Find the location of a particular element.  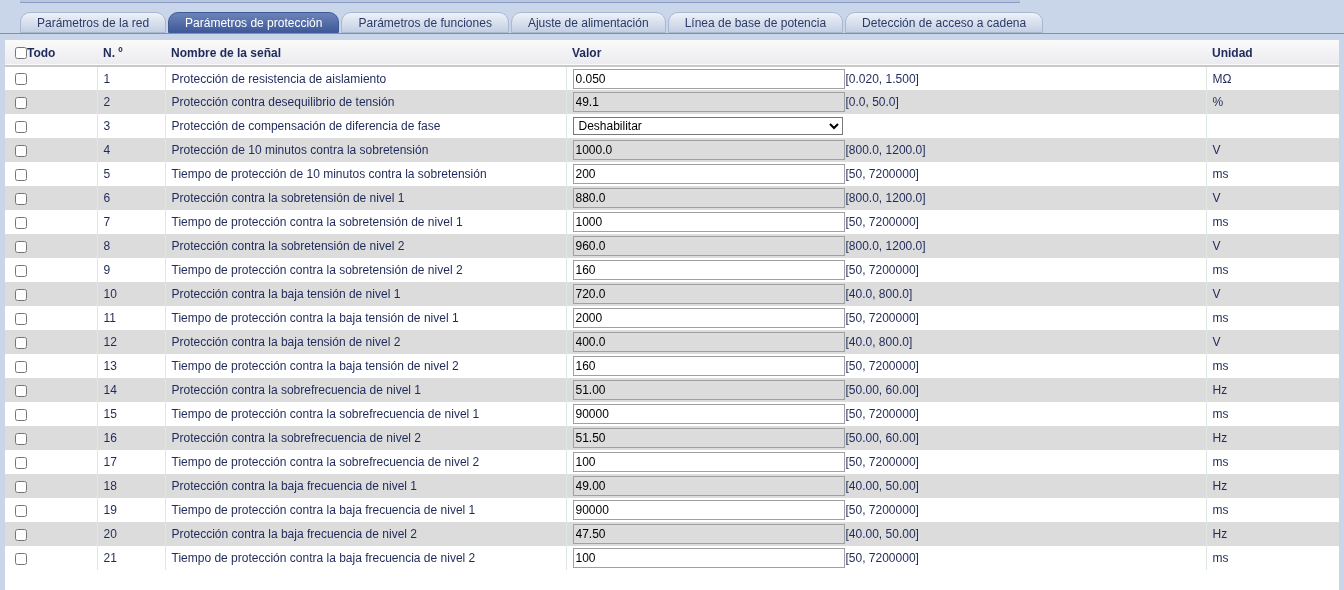

tab: Detección de acceso a cadena is located at coordinates (944, 22).